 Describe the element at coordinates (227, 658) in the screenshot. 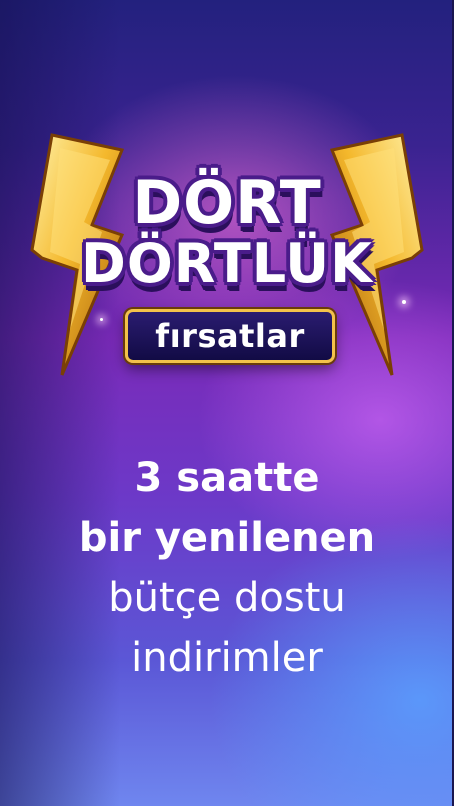

I see `headline-line4: indirimler` at that location.